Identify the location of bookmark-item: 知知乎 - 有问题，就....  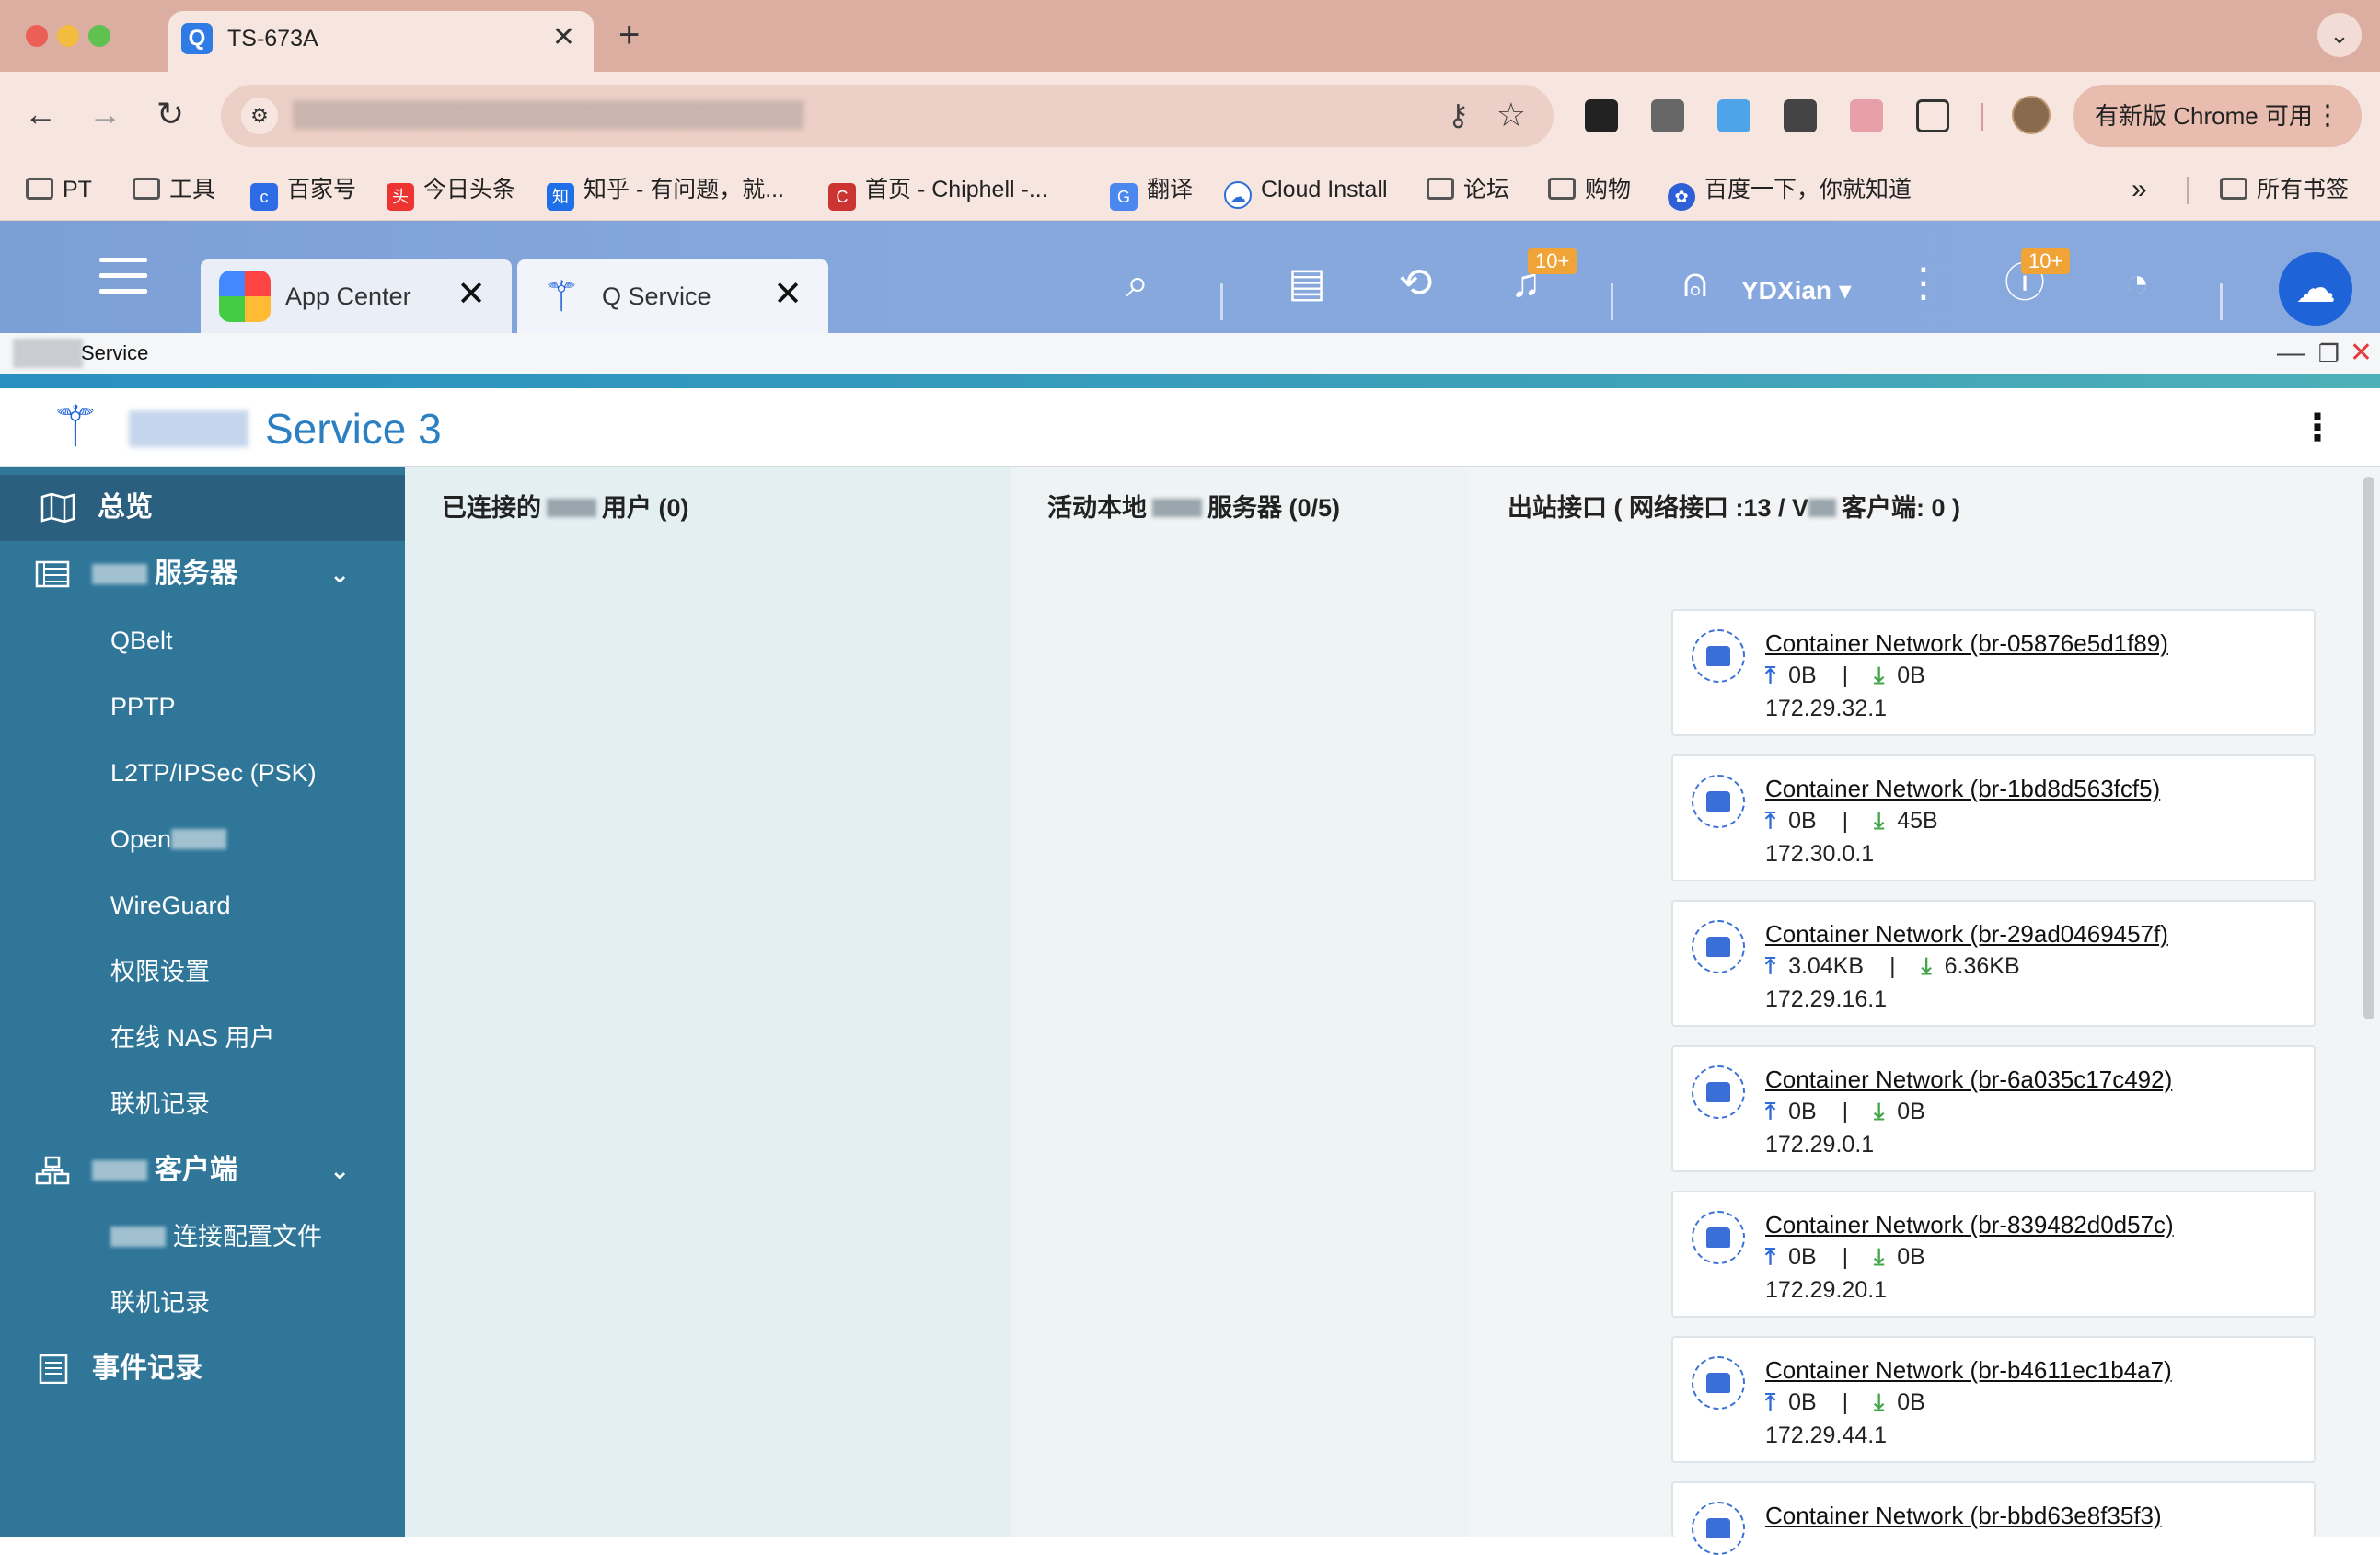
(665, 192).